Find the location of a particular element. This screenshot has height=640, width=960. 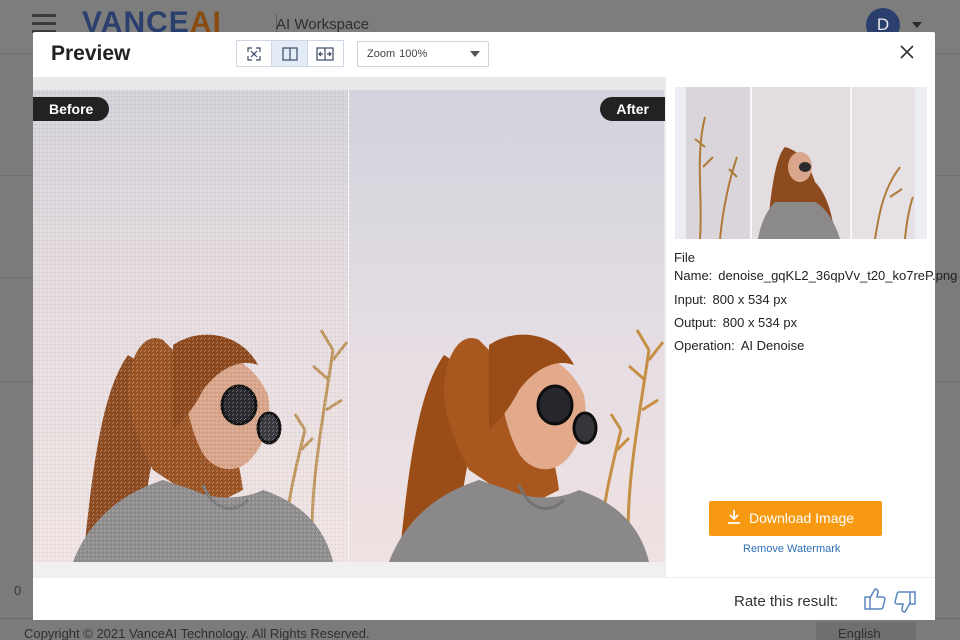

item-count: 0 is located at coordinates (18, 590).